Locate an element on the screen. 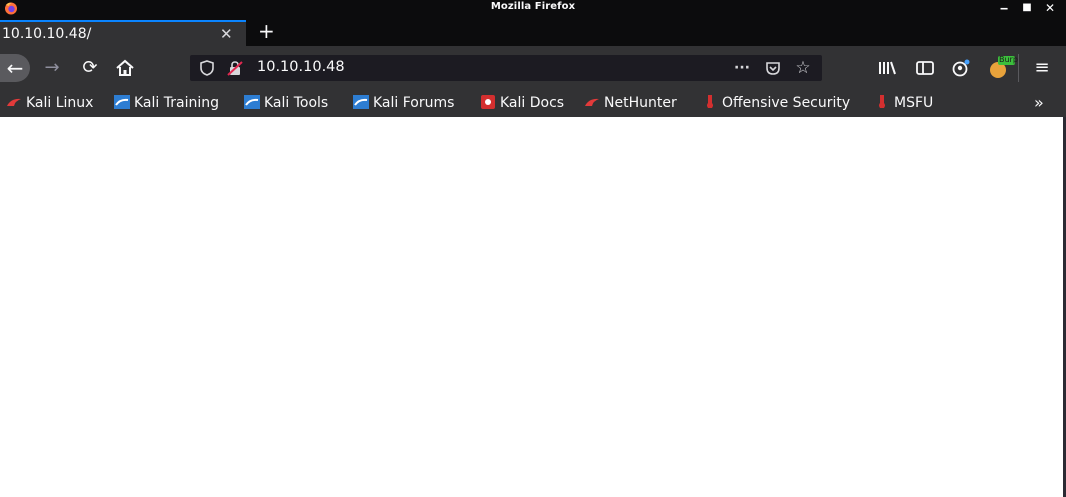  url-text: 10.10.10.48 is located at coordinates (301, 67).